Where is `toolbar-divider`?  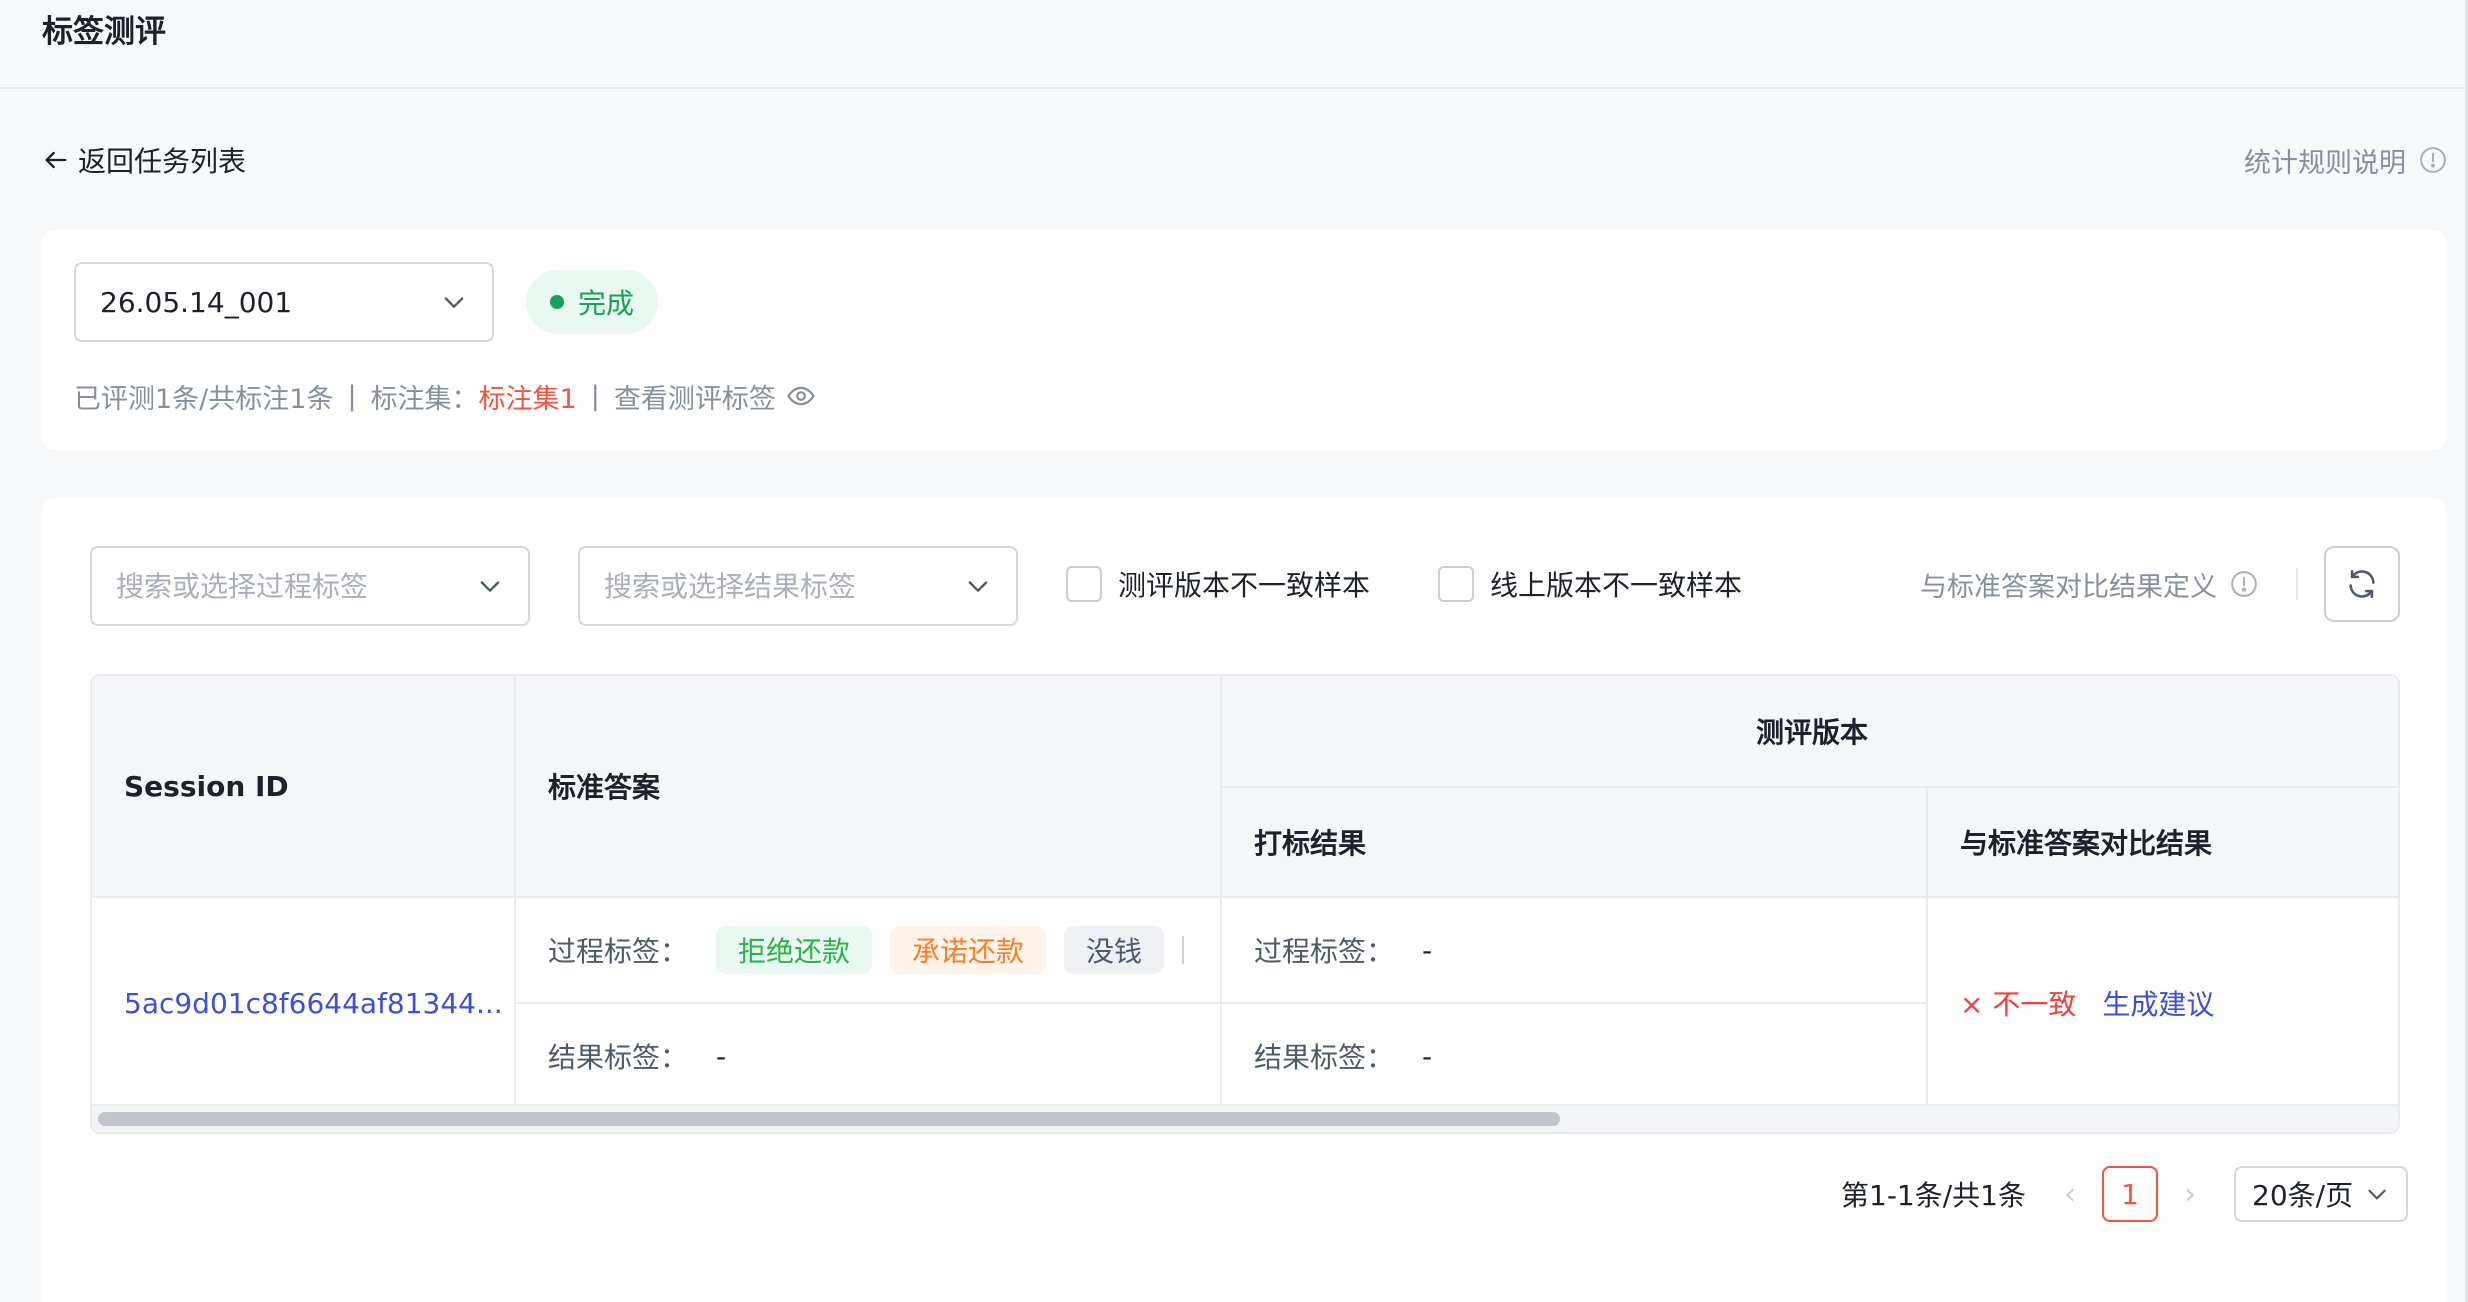
toolbar-divider is located at coordinates (2297, 584).